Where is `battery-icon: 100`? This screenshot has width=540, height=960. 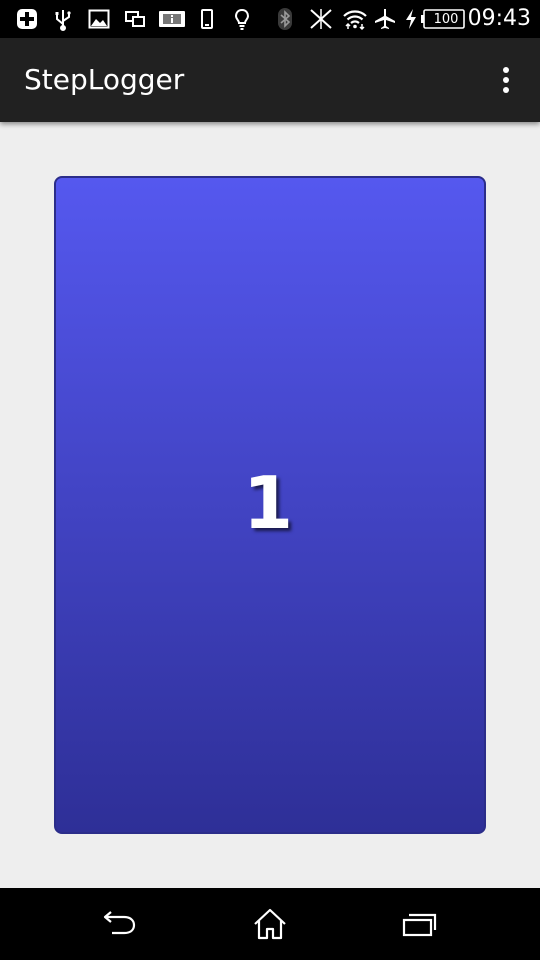 battery-icon: 100 is located at coordinates (443, 19).